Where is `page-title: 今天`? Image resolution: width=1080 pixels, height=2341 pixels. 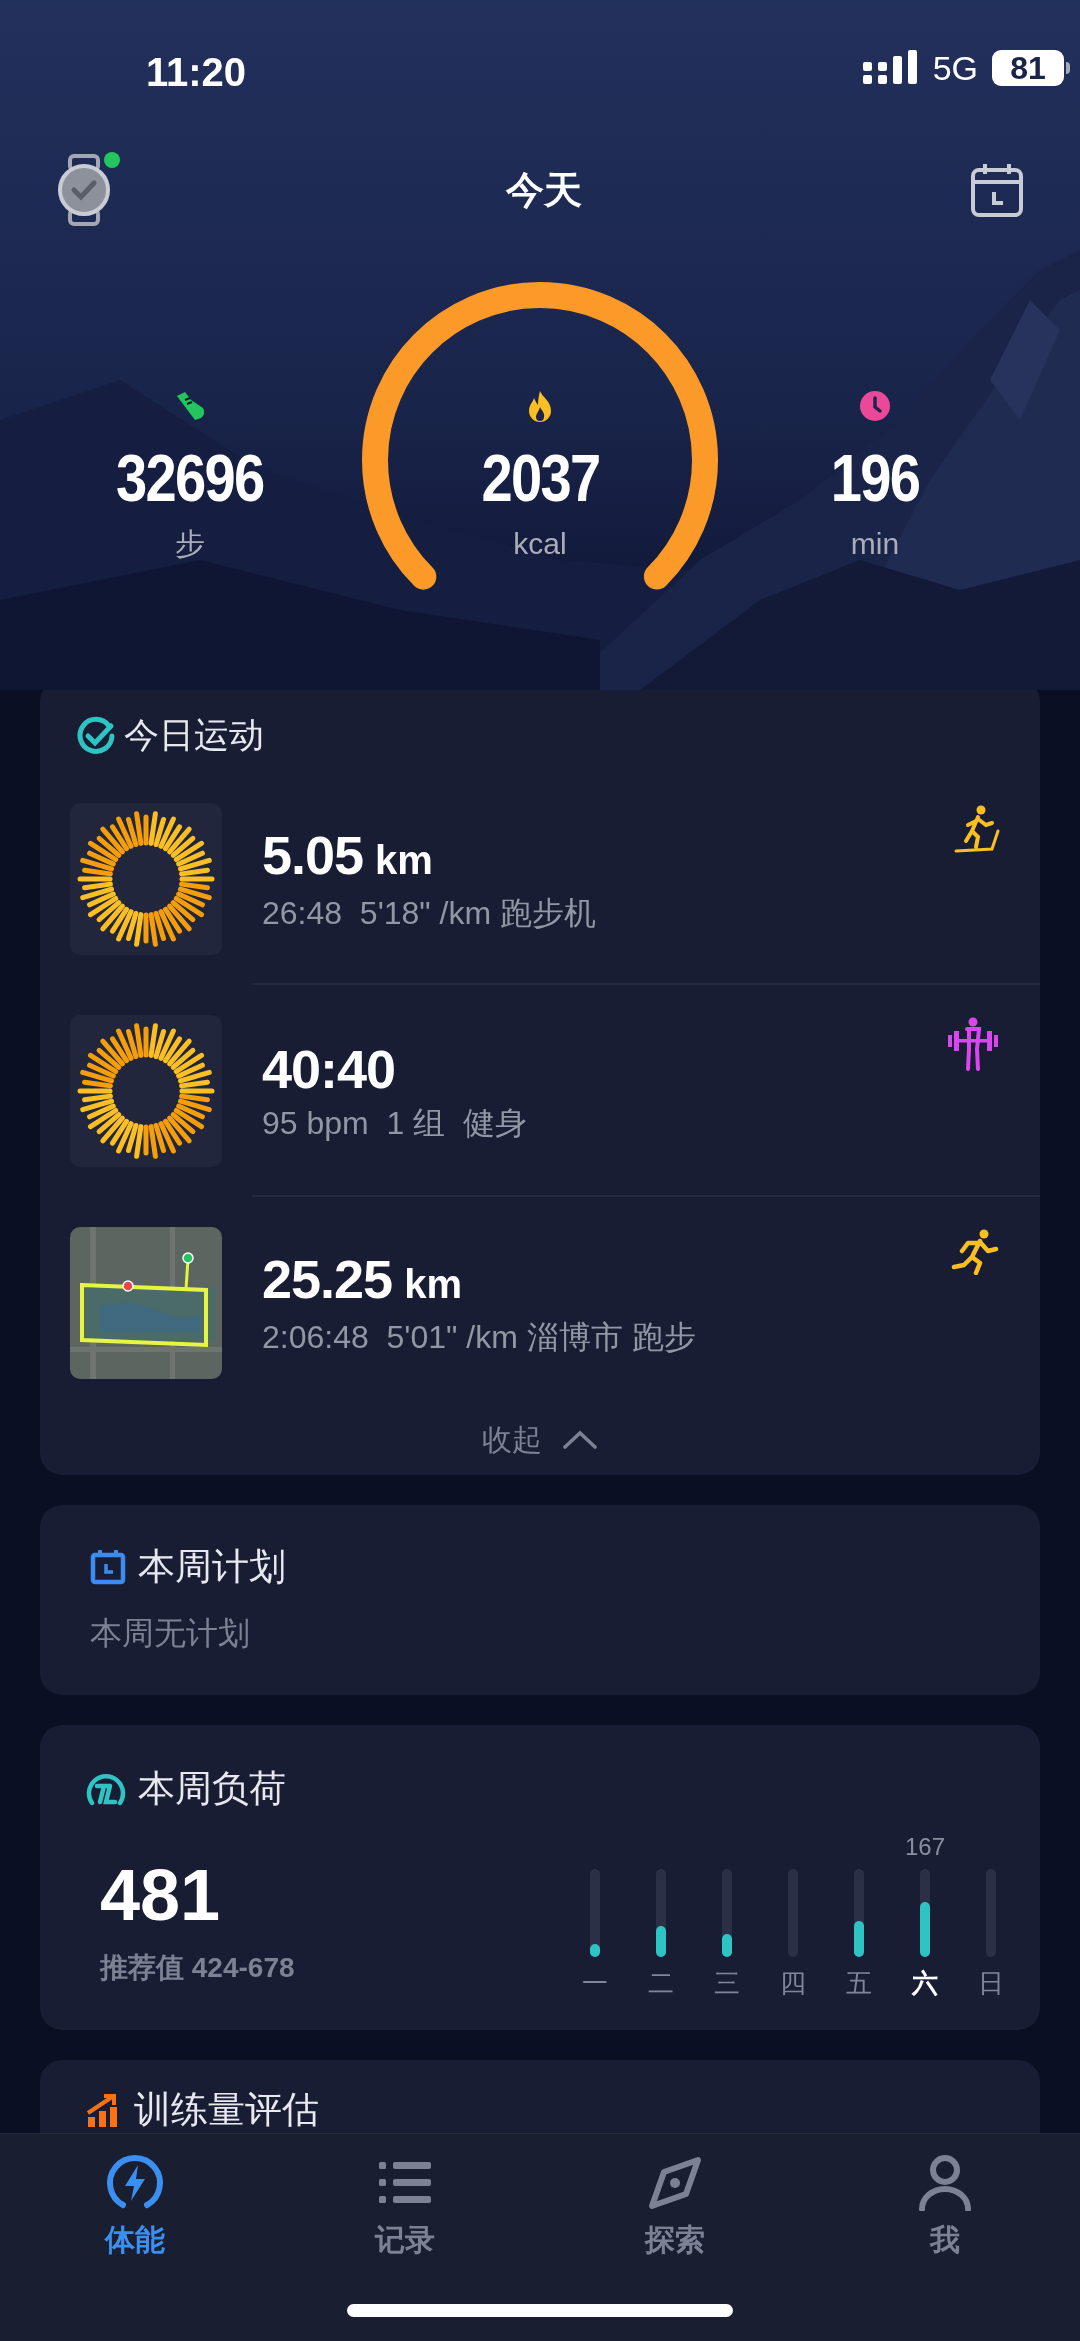 page-title: 今天 is located at coordinates (544, 190).